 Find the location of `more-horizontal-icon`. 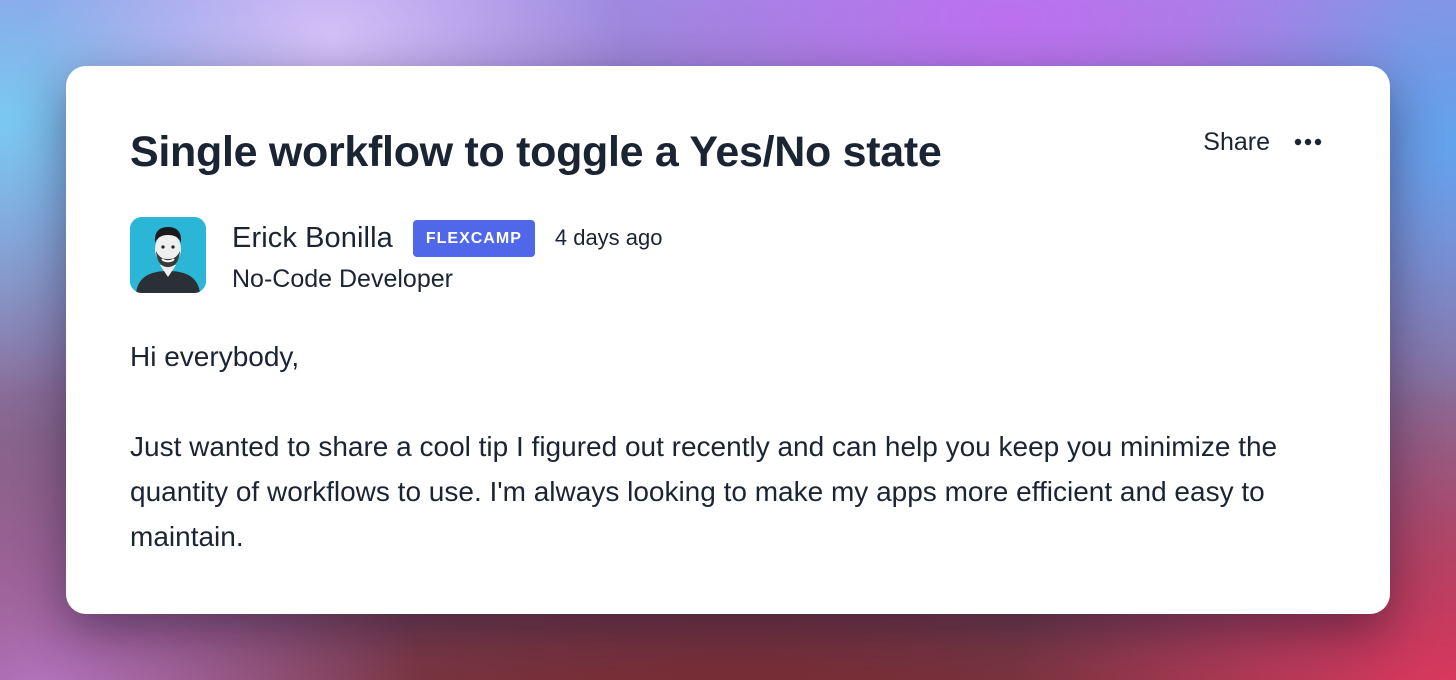

more-horizontal-icon is located at coordinates (1308, 142).